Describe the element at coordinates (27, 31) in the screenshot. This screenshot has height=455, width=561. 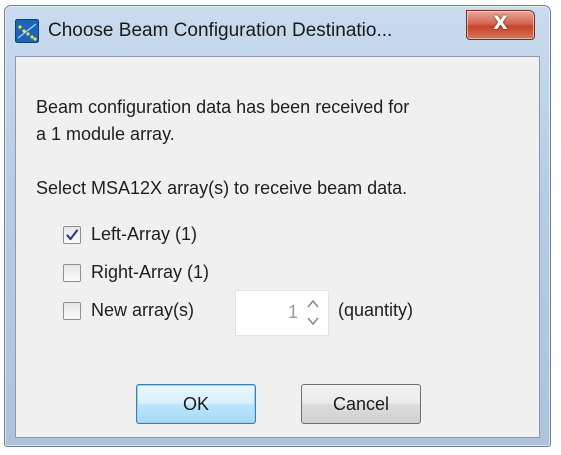
I see `app-icon` at that location.